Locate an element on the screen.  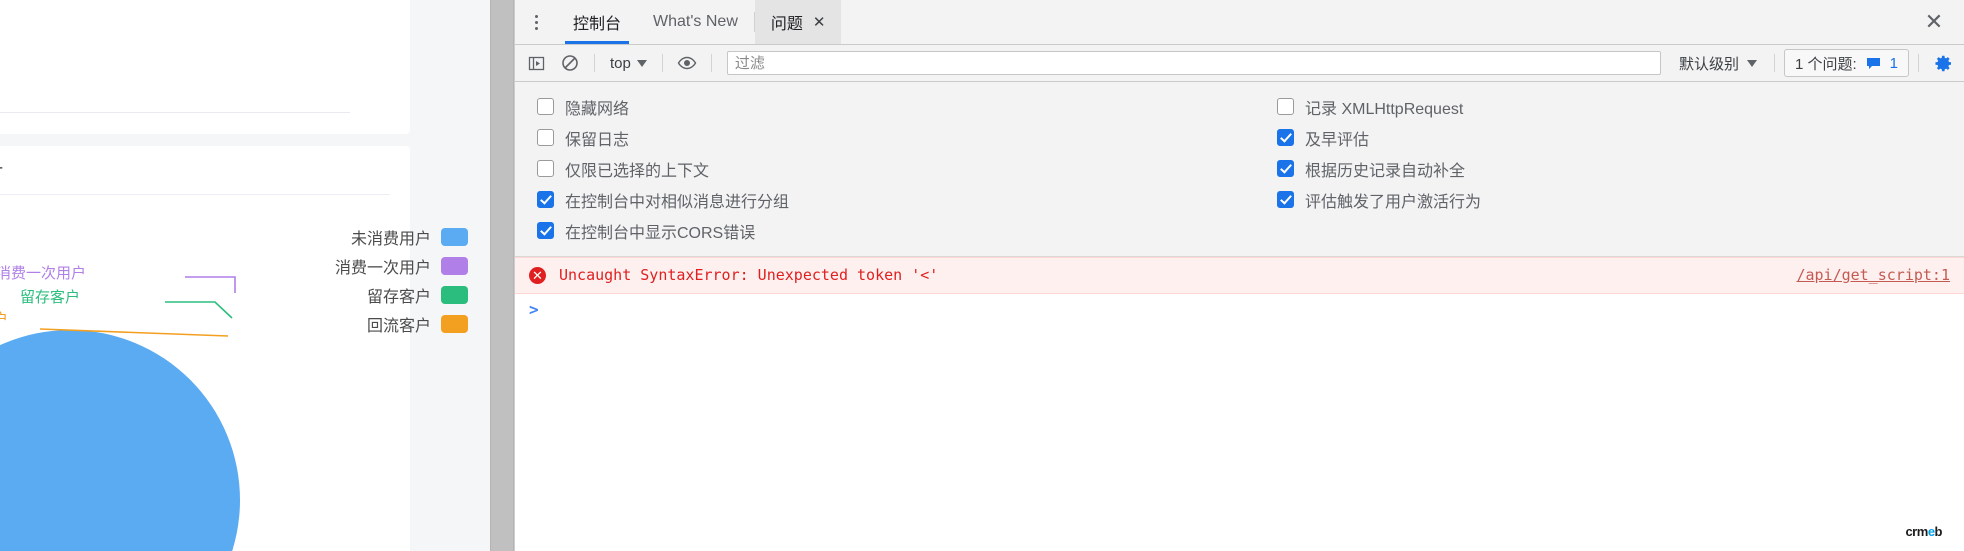
legend-swatch-green is located at coordinates (454, 294).